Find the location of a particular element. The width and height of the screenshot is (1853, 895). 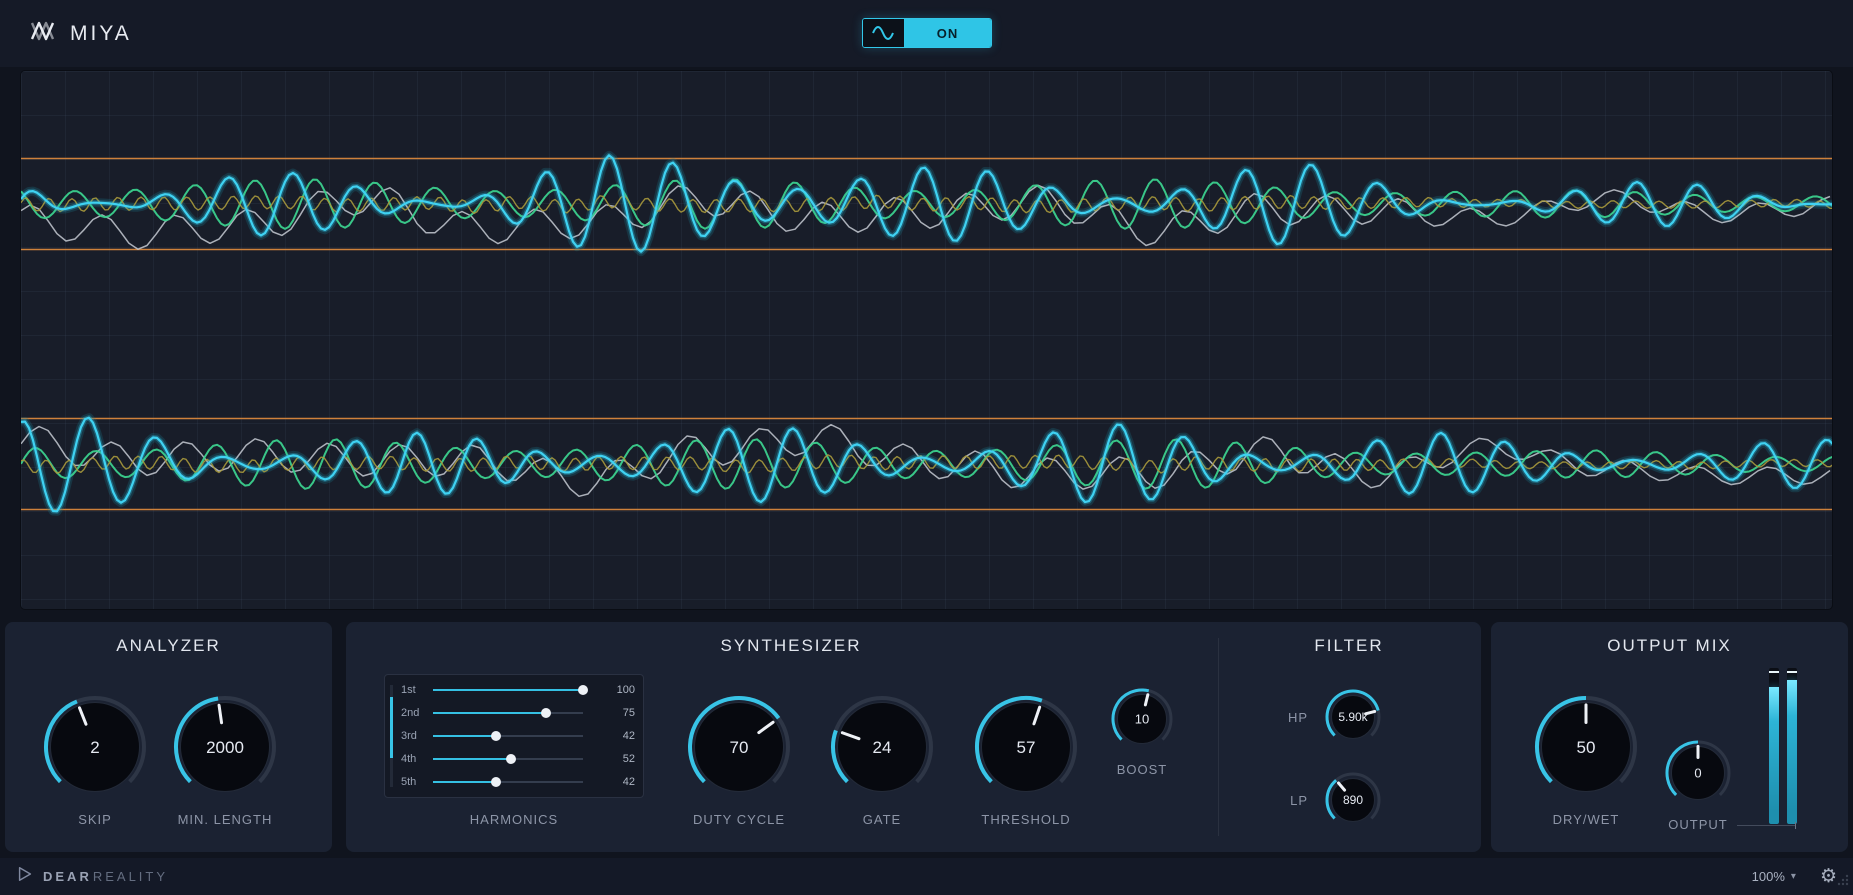

output-knob: 0 is located at coordinates (1698, 773).